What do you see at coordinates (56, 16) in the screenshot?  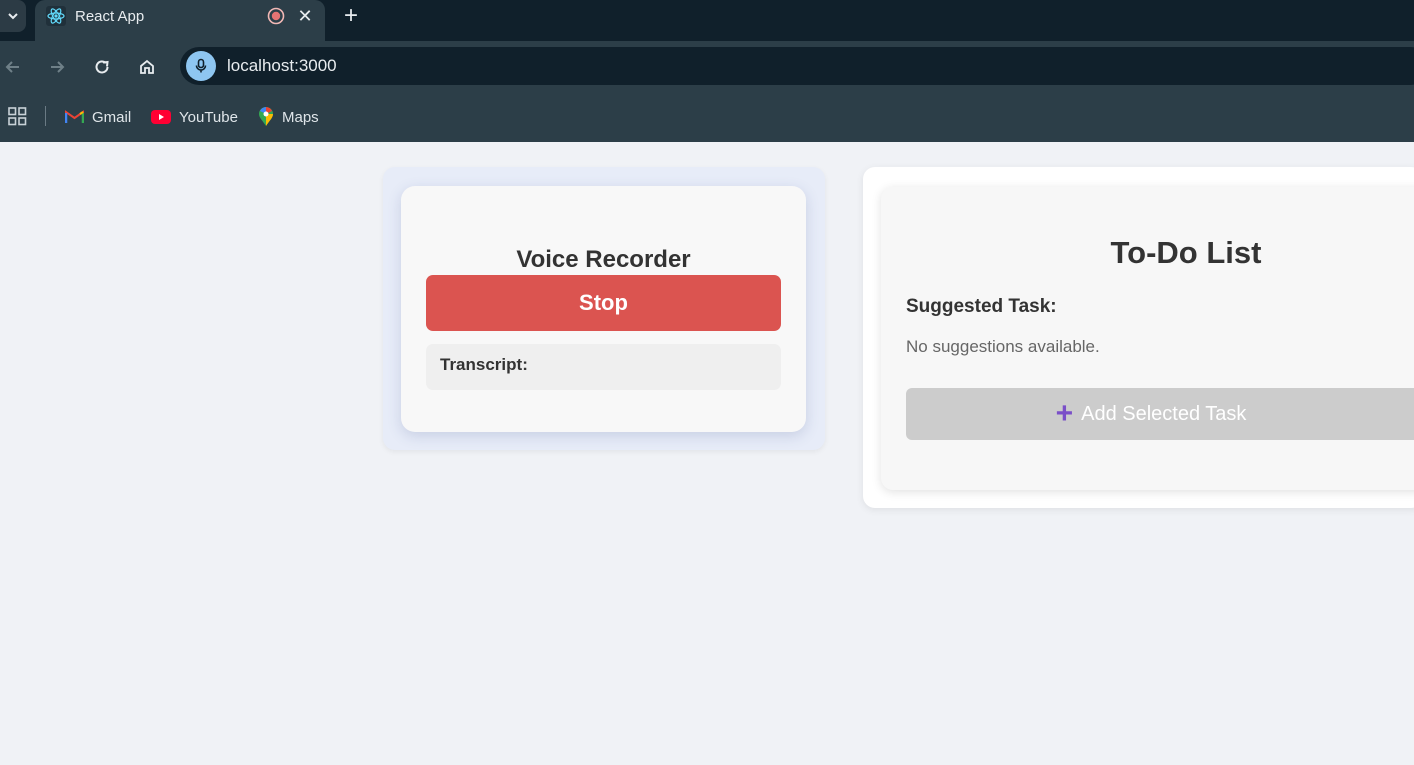 I see `react-icon` at bounding box center [56, 16].